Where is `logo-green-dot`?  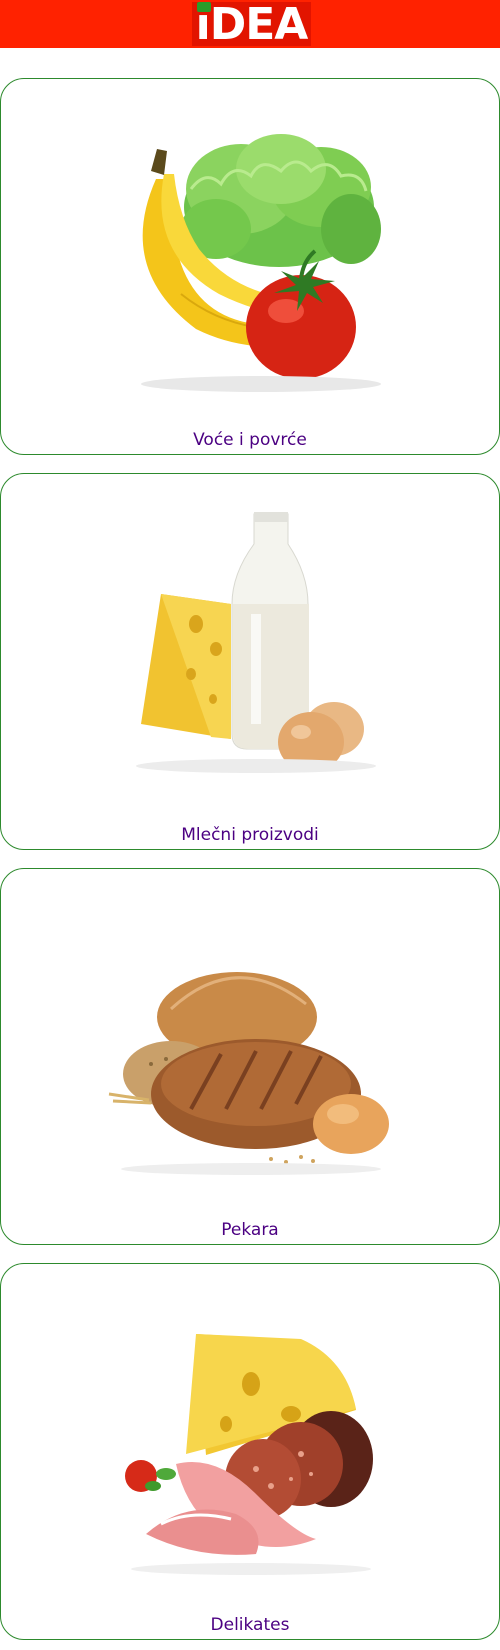
logo-green-dot is located at coordinates (203, 6).